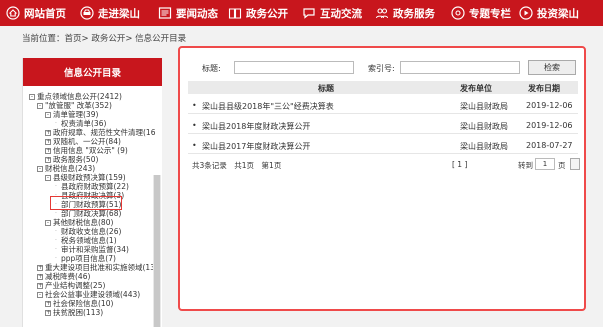 This screenshot has width=603, height=327. What do you see at coordinates (75, 96) in the screenshot?
I see `tree-node: - 重点领域信息公开(2412)` at bounding box center [75, 96].